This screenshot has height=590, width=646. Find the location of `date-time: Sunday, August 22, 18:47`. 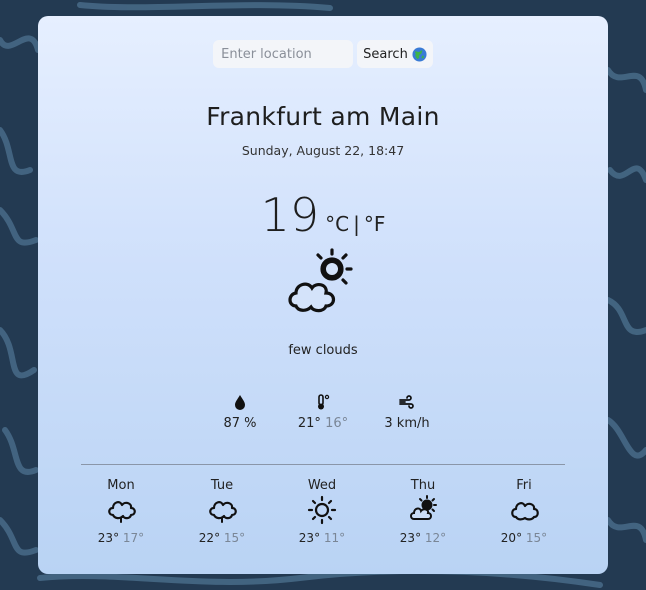

date-time: Sunday, August 22, 18:47 is located at coordinates (323, 150).